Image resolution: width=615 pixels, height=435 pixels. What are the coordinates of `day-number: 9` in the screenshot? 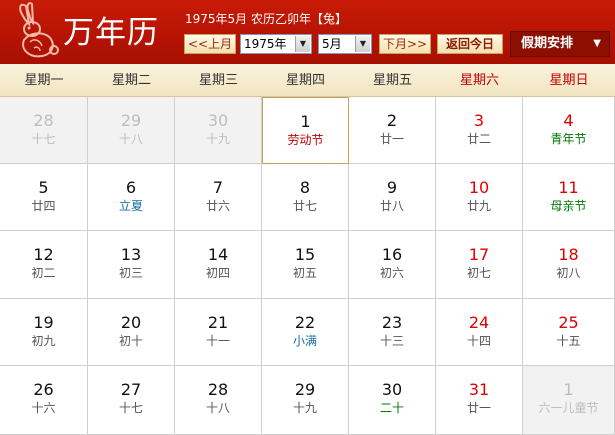 It's located at (392, 187).